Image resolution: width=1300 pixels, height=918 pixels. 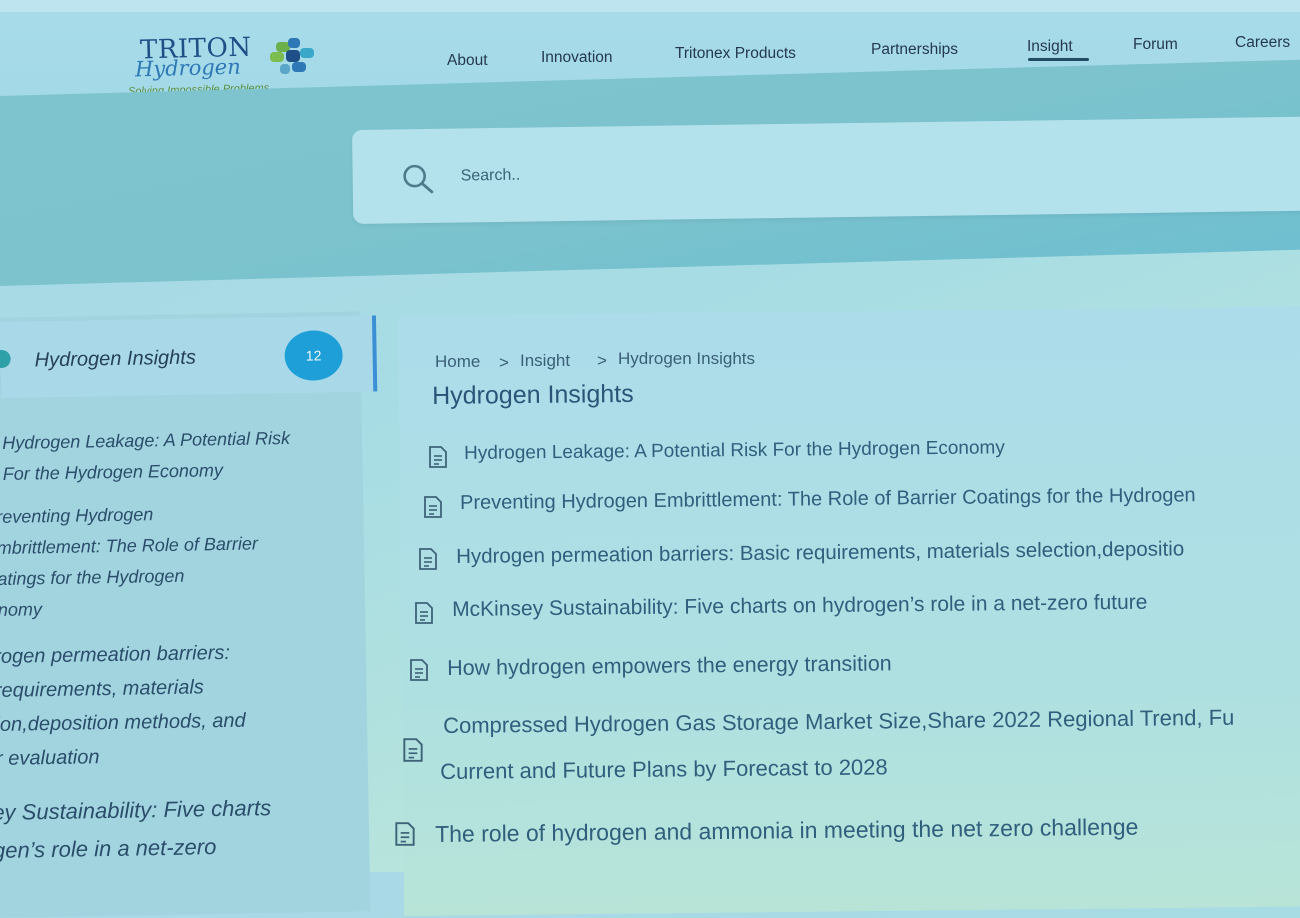 What do you see at coordinates (1262, 43) in the screenshot?
I see `nav-careers: Careers` at bounding box center [1262, 43].